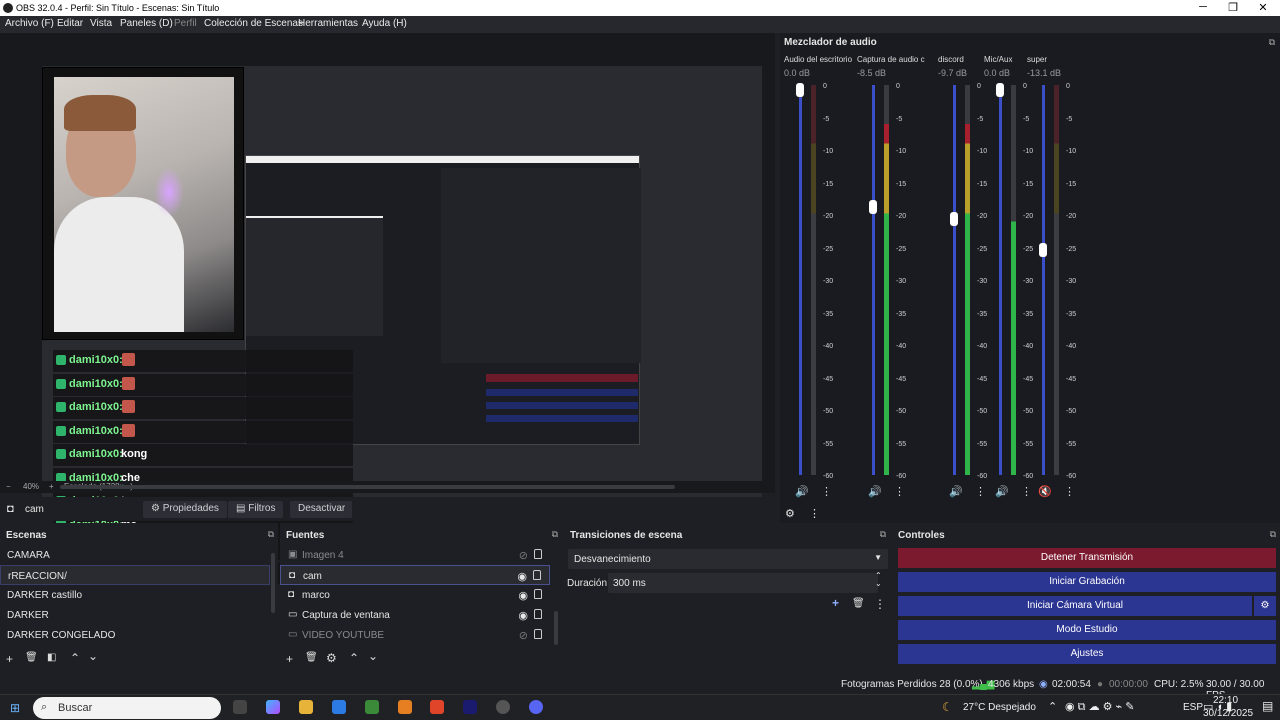 This screenshot has width=1280, height=720. I want to click on studio-mode-button: Modo Estudio, so click(1087, 630).